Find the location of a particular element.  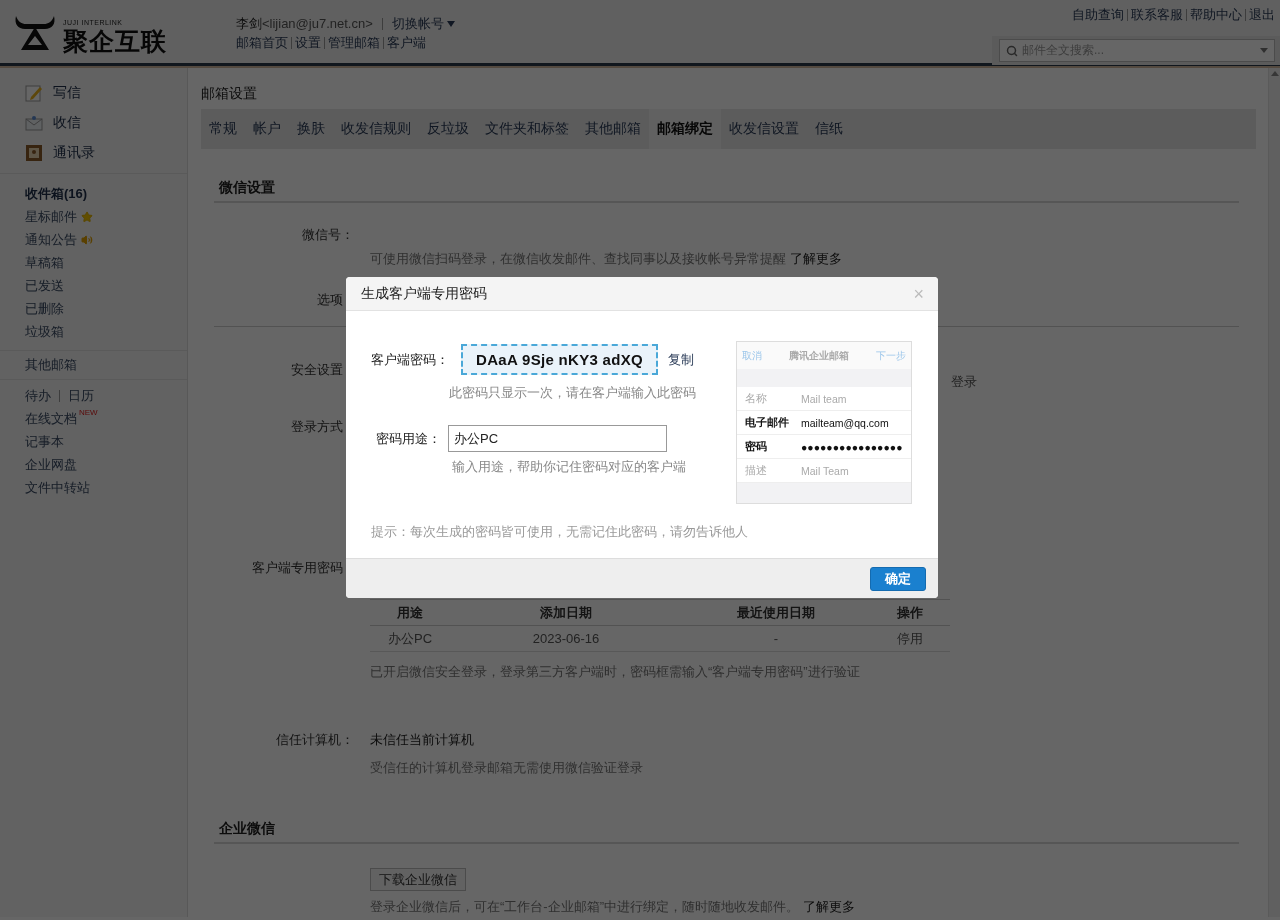

preview-title: 腾讯企业邮箱 is located at coordinates (819, 355).